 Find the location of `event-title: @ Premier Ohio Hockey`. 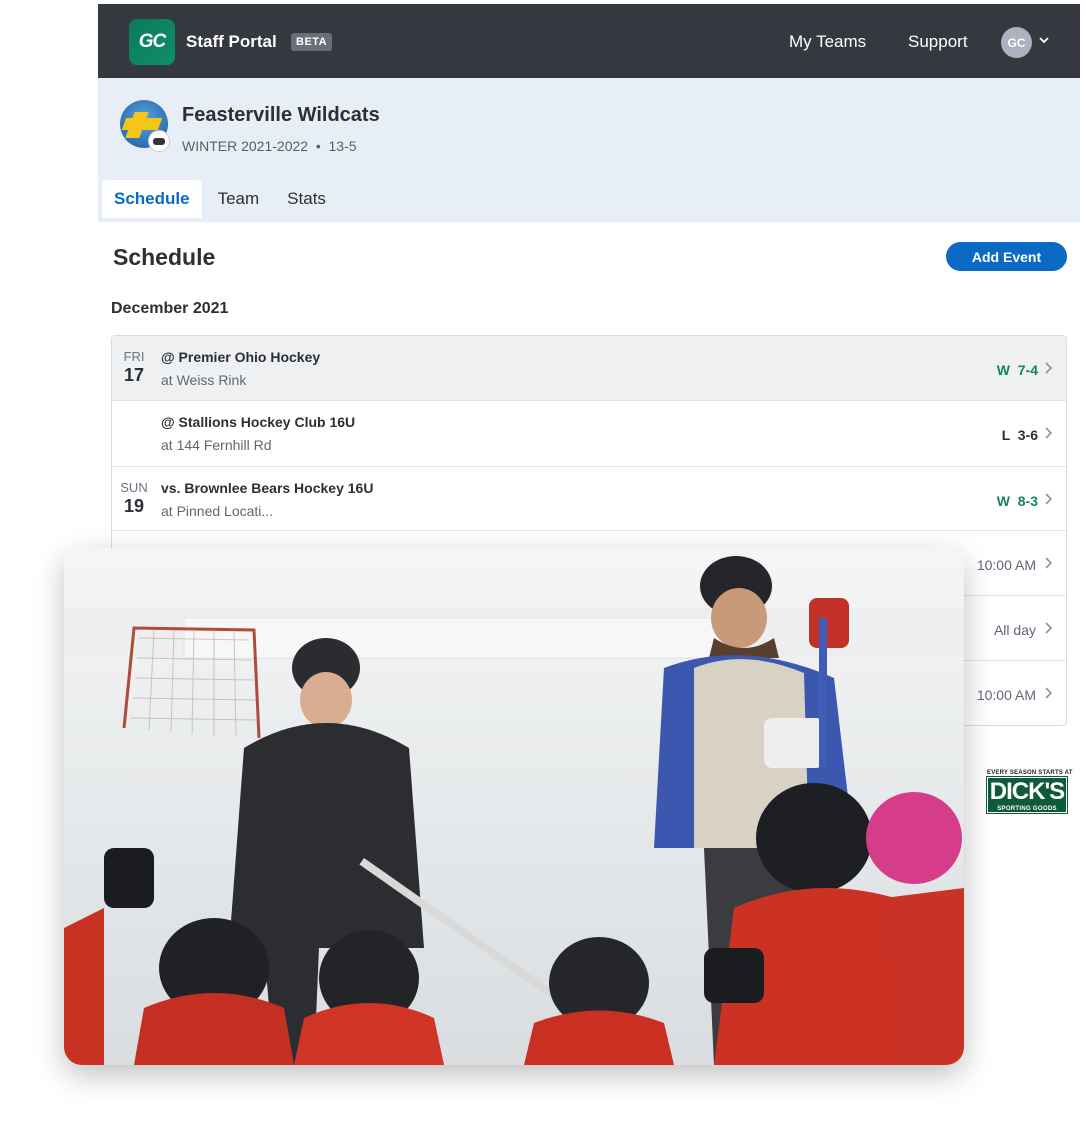

event-title: @ Premier Ohio Hockey is located at coordinates (241, 357).